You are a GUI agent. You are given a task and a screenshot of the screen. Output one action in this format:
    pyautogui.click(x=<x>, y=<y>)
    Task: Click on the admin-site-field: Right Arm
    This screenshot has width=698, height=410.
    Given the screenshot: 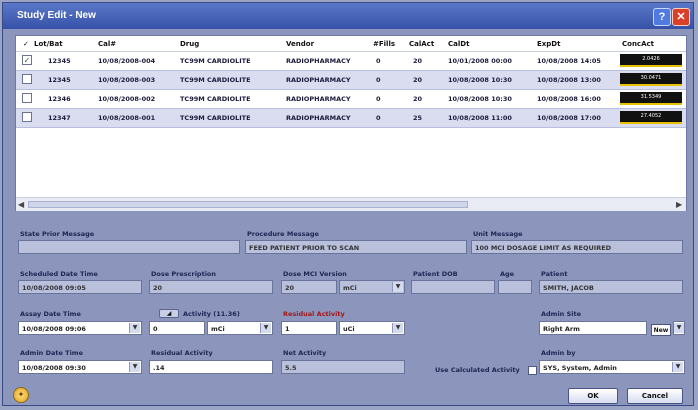 What is the action you would take?
    pyautogui.click(x=593, y=328)
    